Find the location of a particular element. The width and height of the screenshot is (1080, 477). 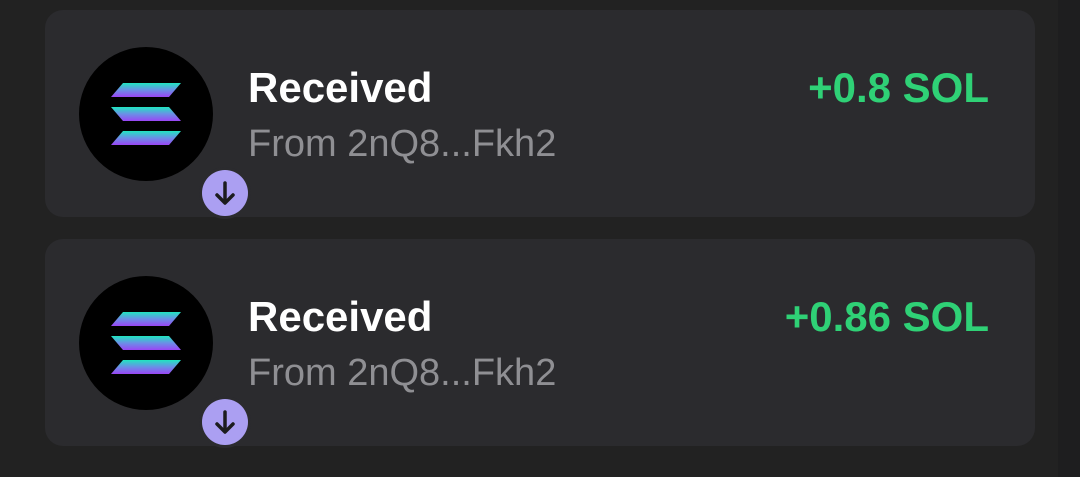

transaction-amount: +0.86 SOL is located at coordinates (886, 316).